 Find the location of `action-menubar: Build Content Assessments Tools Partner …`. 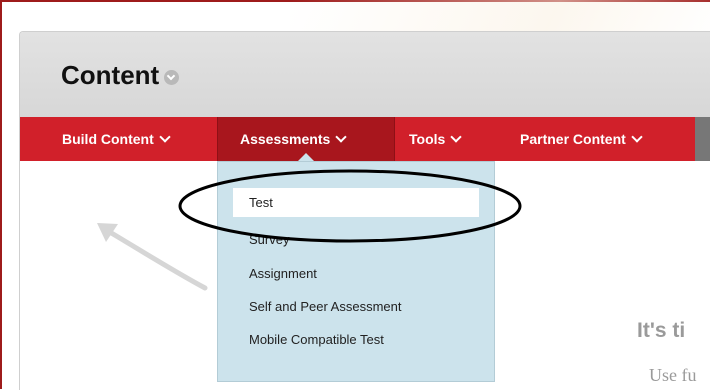

action-menubar: Build Content Assessments Tools Partner … is located at coordinates (365, 139).